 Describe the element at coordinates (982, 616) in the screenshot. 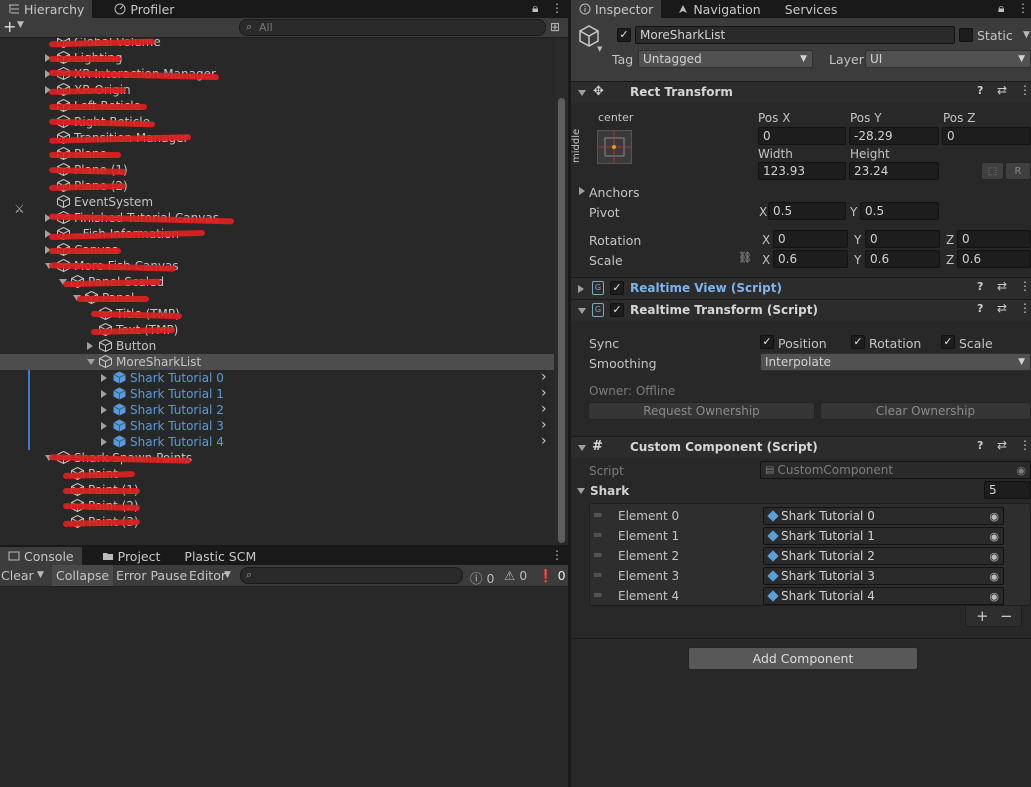

I see `add-element-button: +` at that location.